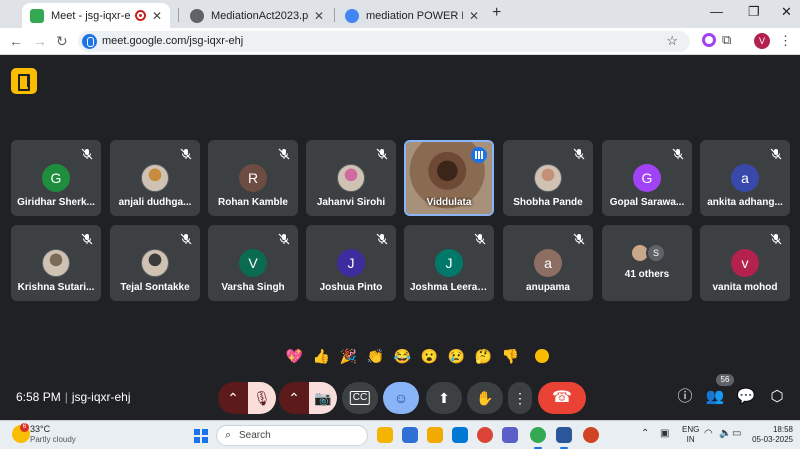 Image resolution: width=800 pixels, height=449 pixels. What do you see at coordinates (140, 15) in the screenshot?
I see `recording-icon` at bounding box center [140, 15].